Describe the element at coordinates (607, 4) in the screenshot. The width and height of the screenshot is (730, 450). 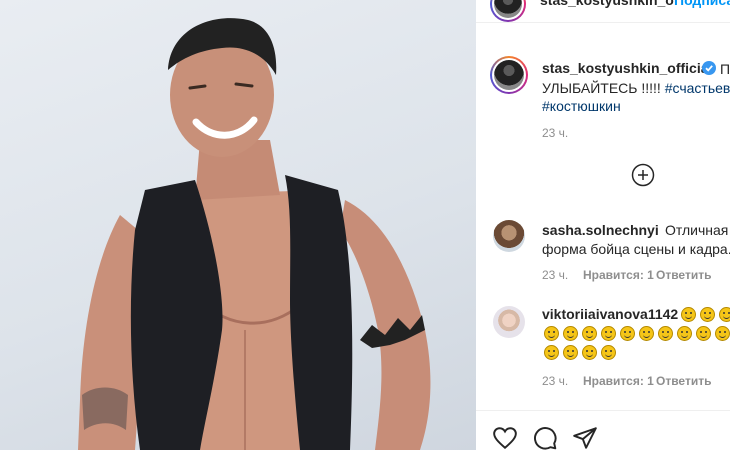
I see `header-username: stas_kostyushkin_o` at that location.